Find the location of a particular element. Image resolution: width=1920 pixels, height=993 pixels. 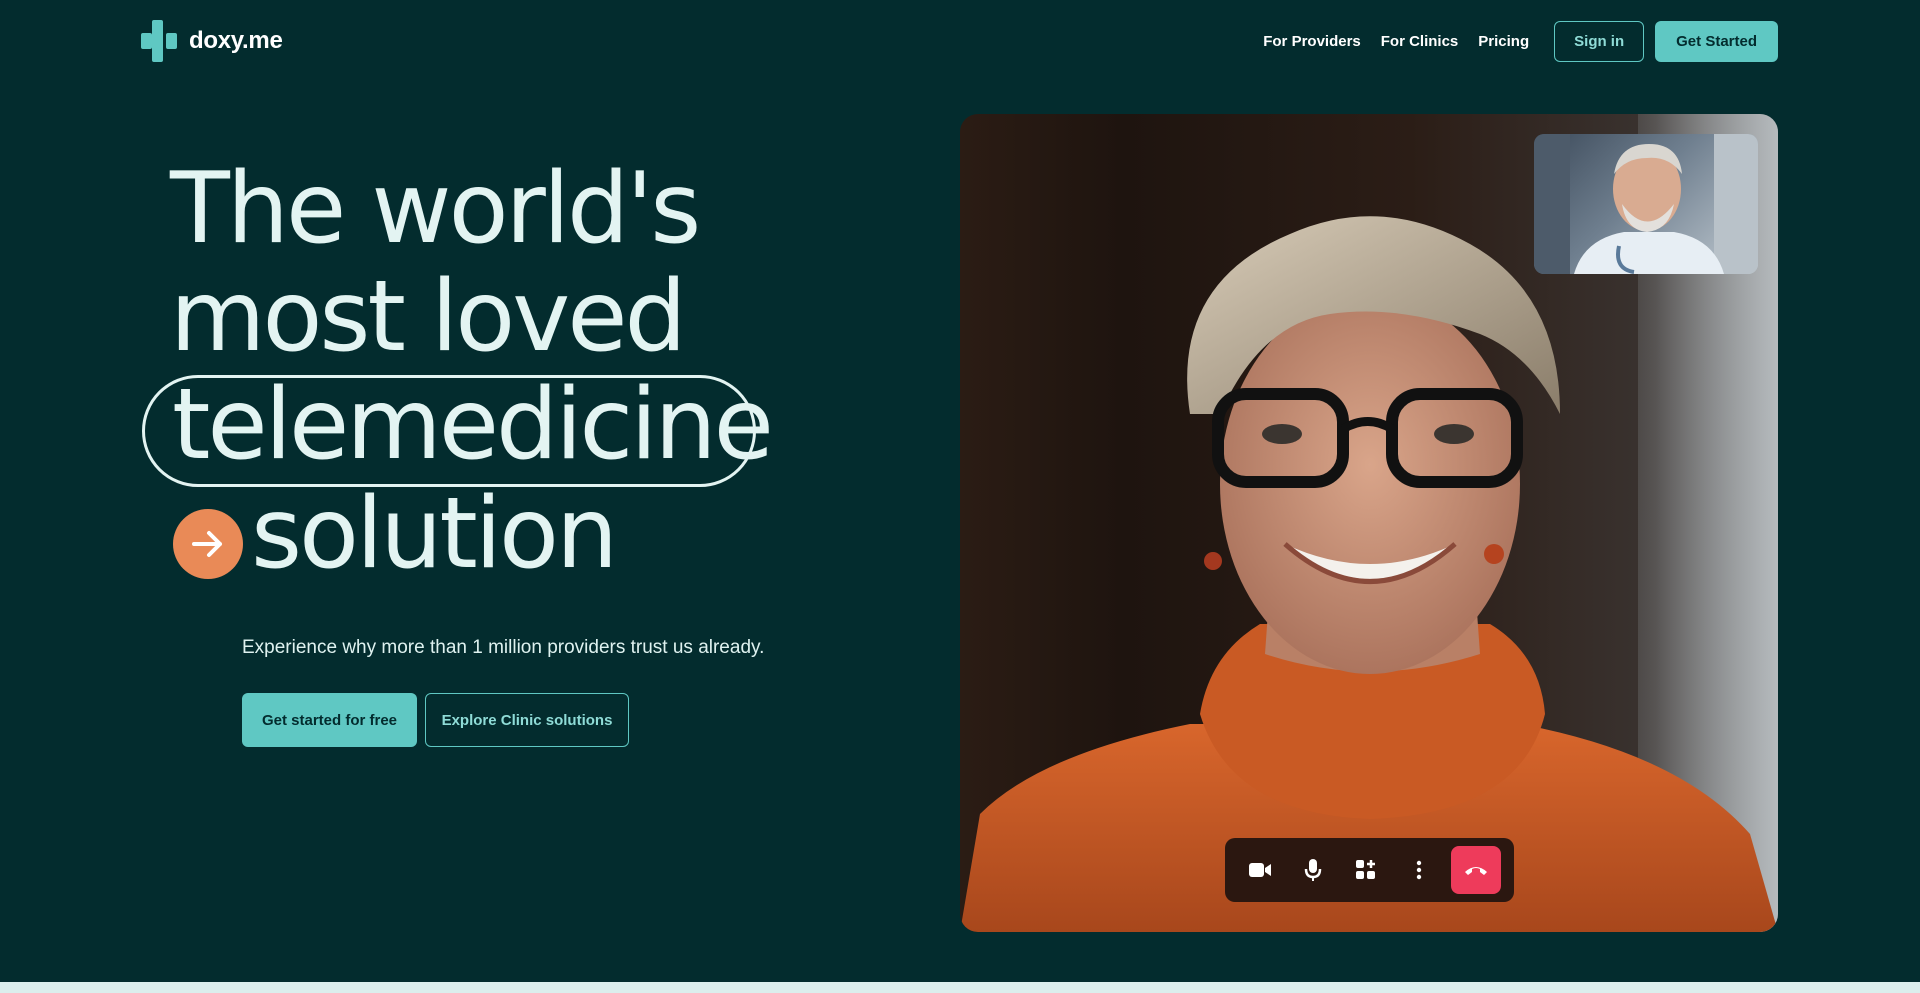

nav-for-providers: For Providers is located at coordinates (1312, 41).